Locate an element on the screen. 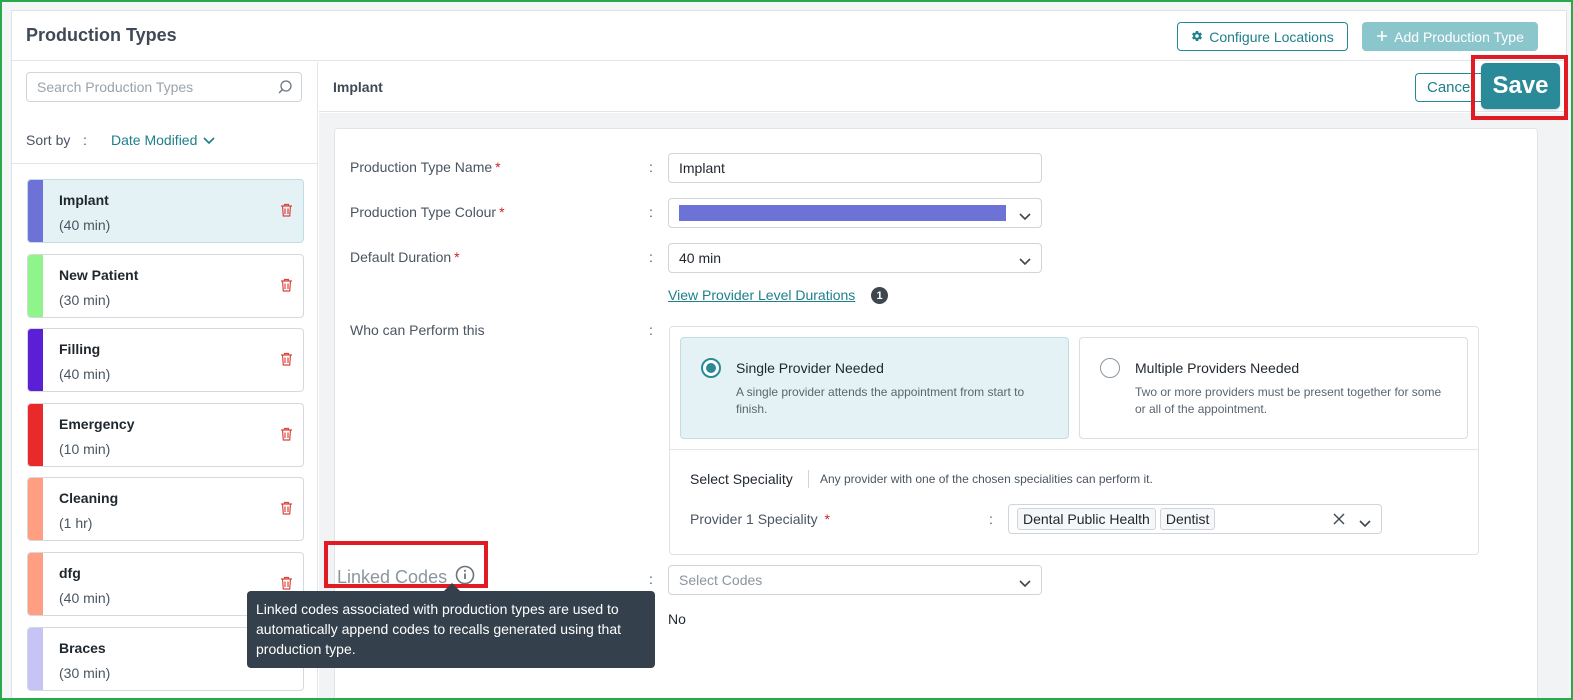  list-item: Filling (40 min) is located at coordinates (165, 360).